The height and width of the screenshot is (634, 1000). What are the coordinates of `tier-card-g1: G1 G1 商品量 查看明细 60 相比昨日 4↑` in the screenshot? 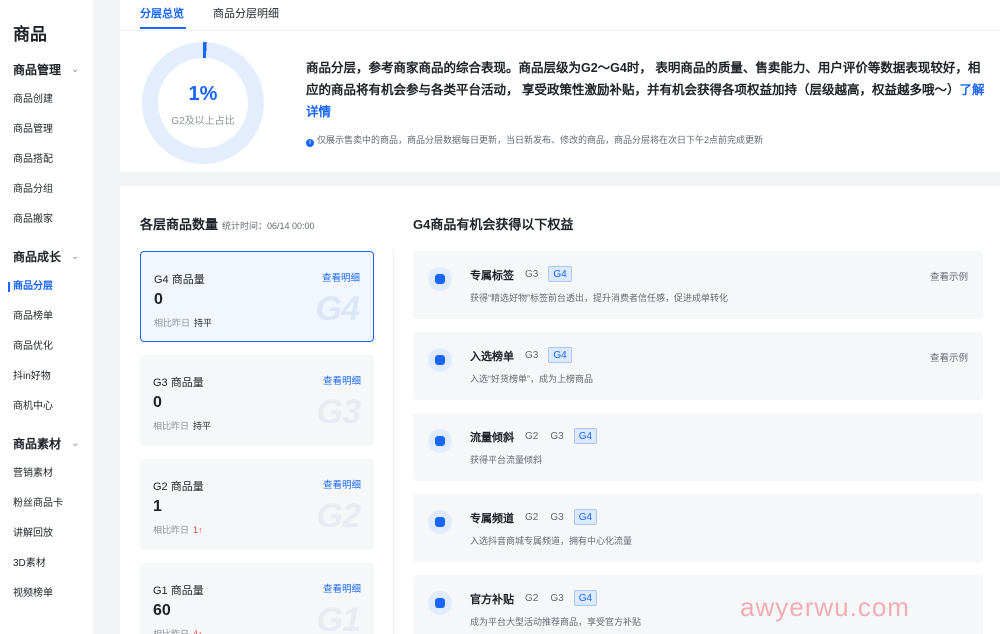 It's located at (257, 598).